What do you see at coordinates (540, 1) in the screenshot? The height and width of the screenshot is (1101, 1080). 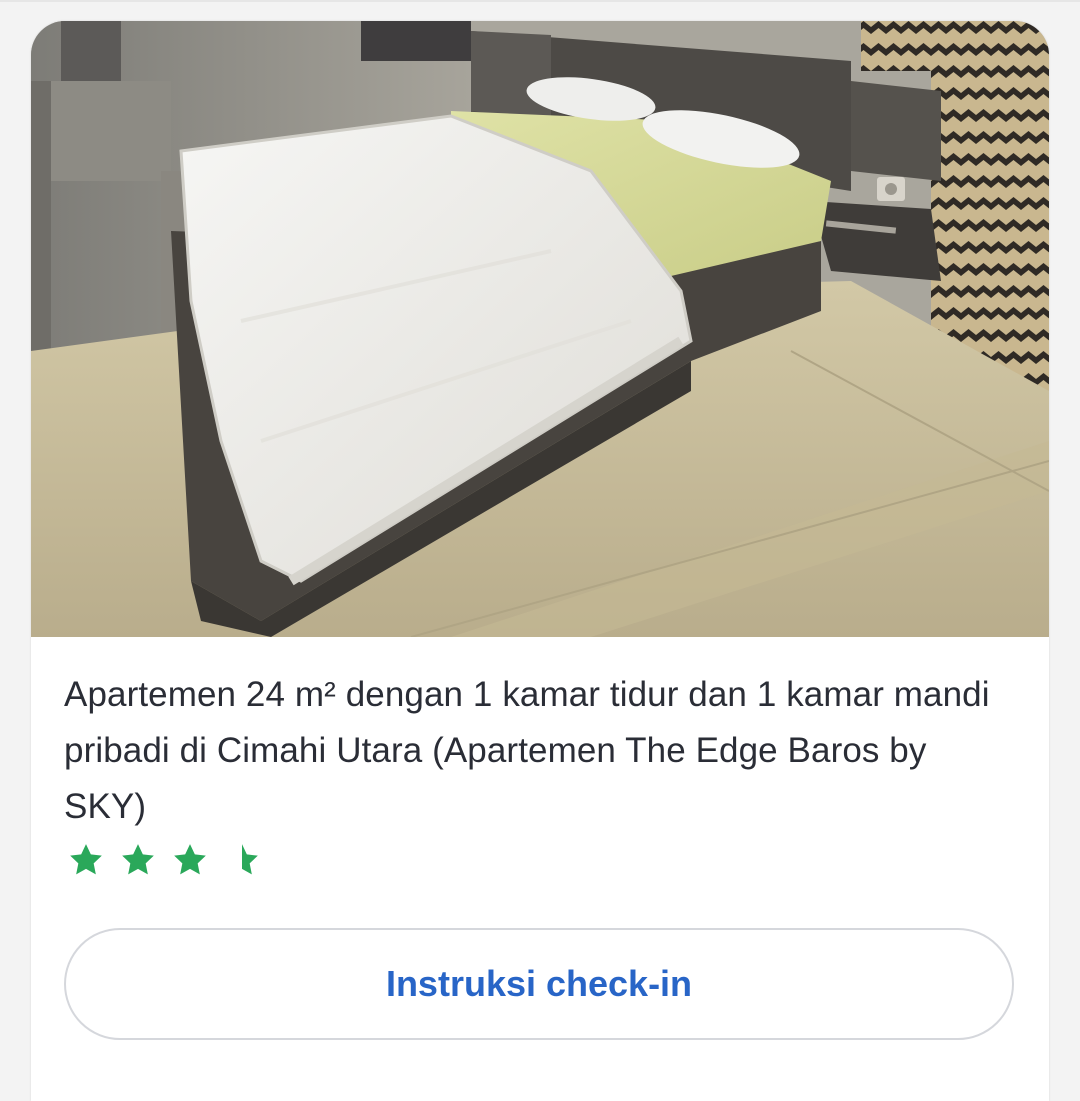 I see `top-divider` at bounding box center [540, 1].